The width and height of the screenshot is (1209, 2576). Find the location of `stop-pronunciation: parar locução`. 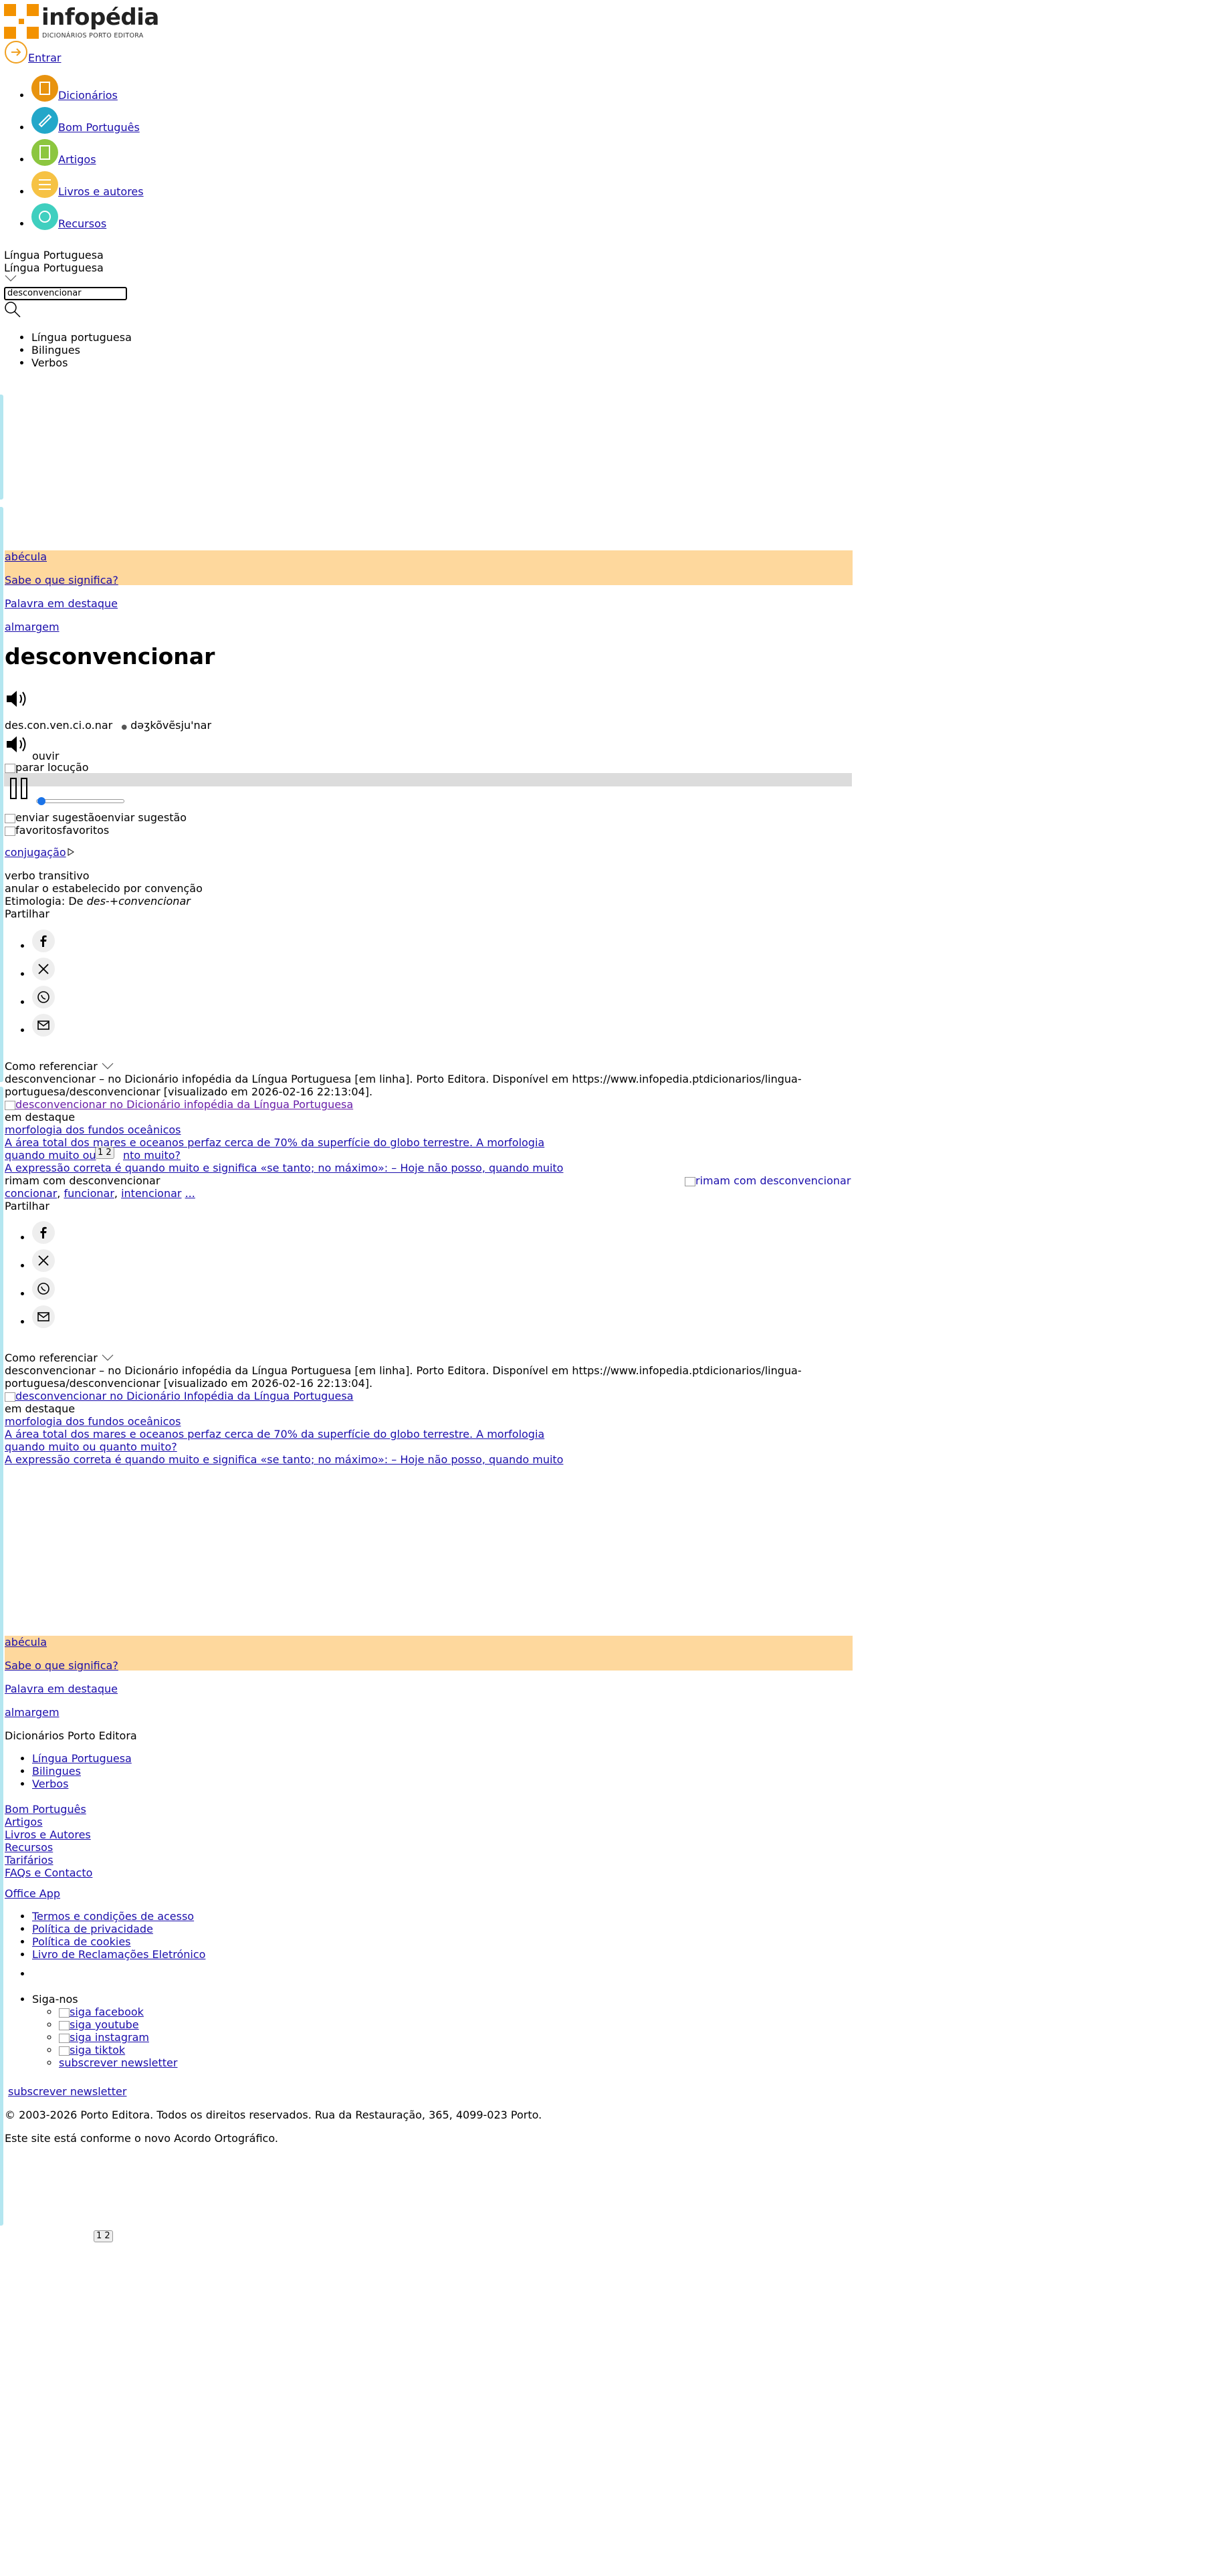

stop-pronunciation: parar locução is located at coordinates (47, 768).